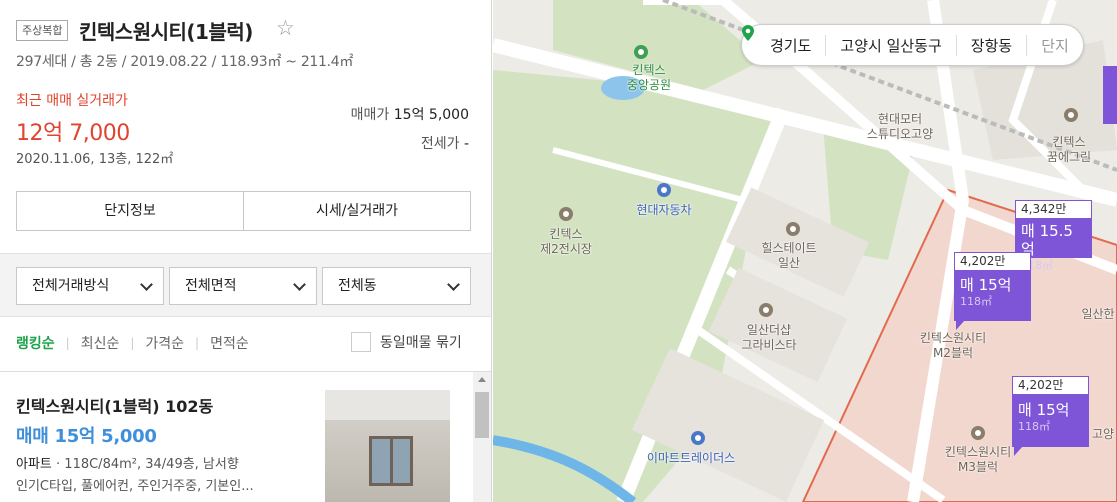  What do you see at coordinates (1069, 150) in the screenshot?
I see `map-label-kintex-dream: 킨텍스 꿈에그린` at bounding box center [1069, 150].